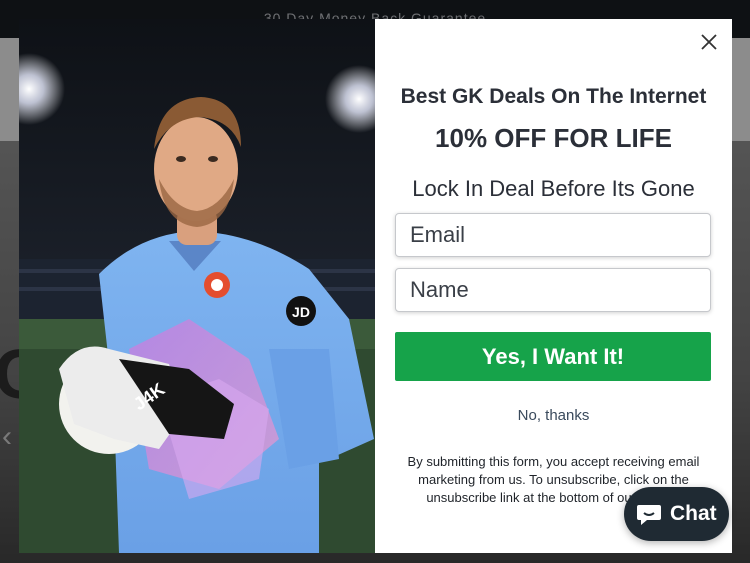 The height and width of the screenshot is (563, 750). I want to click on close-icon, so click(709, 42).